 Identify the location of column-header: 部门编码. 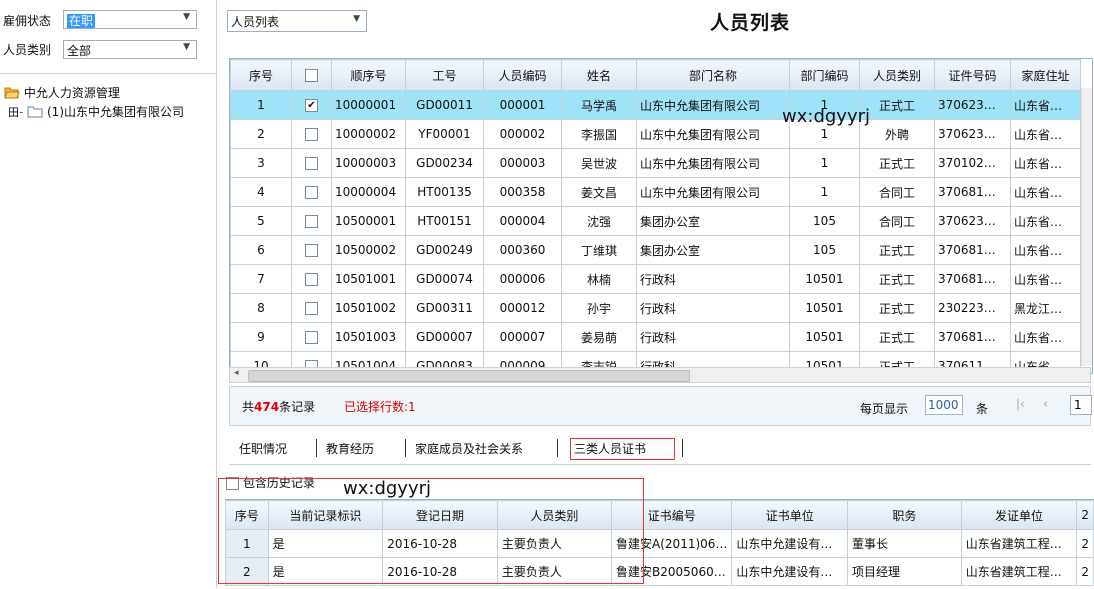
(824, 75).